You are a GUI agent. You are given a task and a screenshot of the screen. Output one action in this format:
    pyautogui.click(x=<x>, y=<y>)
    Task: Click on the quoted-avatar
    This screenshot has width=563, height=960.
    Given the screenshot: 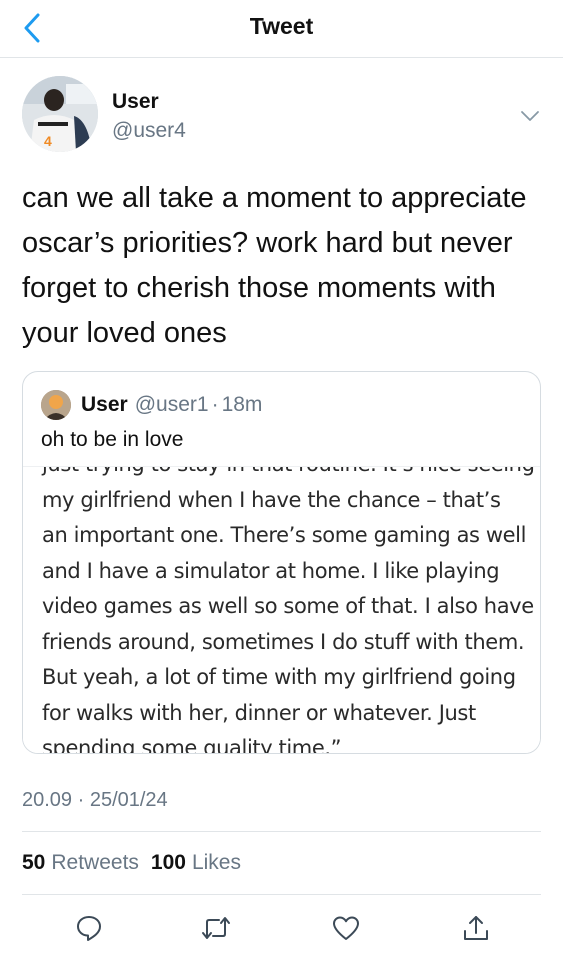 What is the action you would take?
    pyautogui.click(x=56, y=405)
    